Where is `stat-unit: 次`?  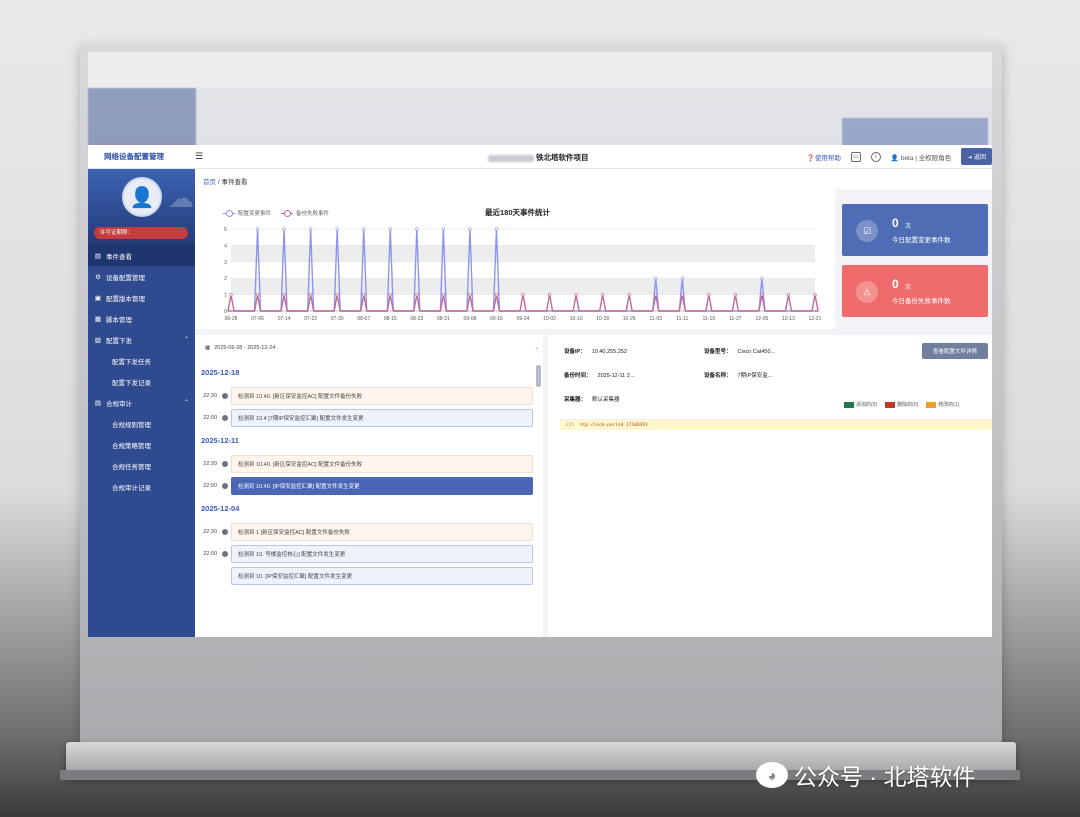 stat-unit: 次 is located at coordinates (908, 288).